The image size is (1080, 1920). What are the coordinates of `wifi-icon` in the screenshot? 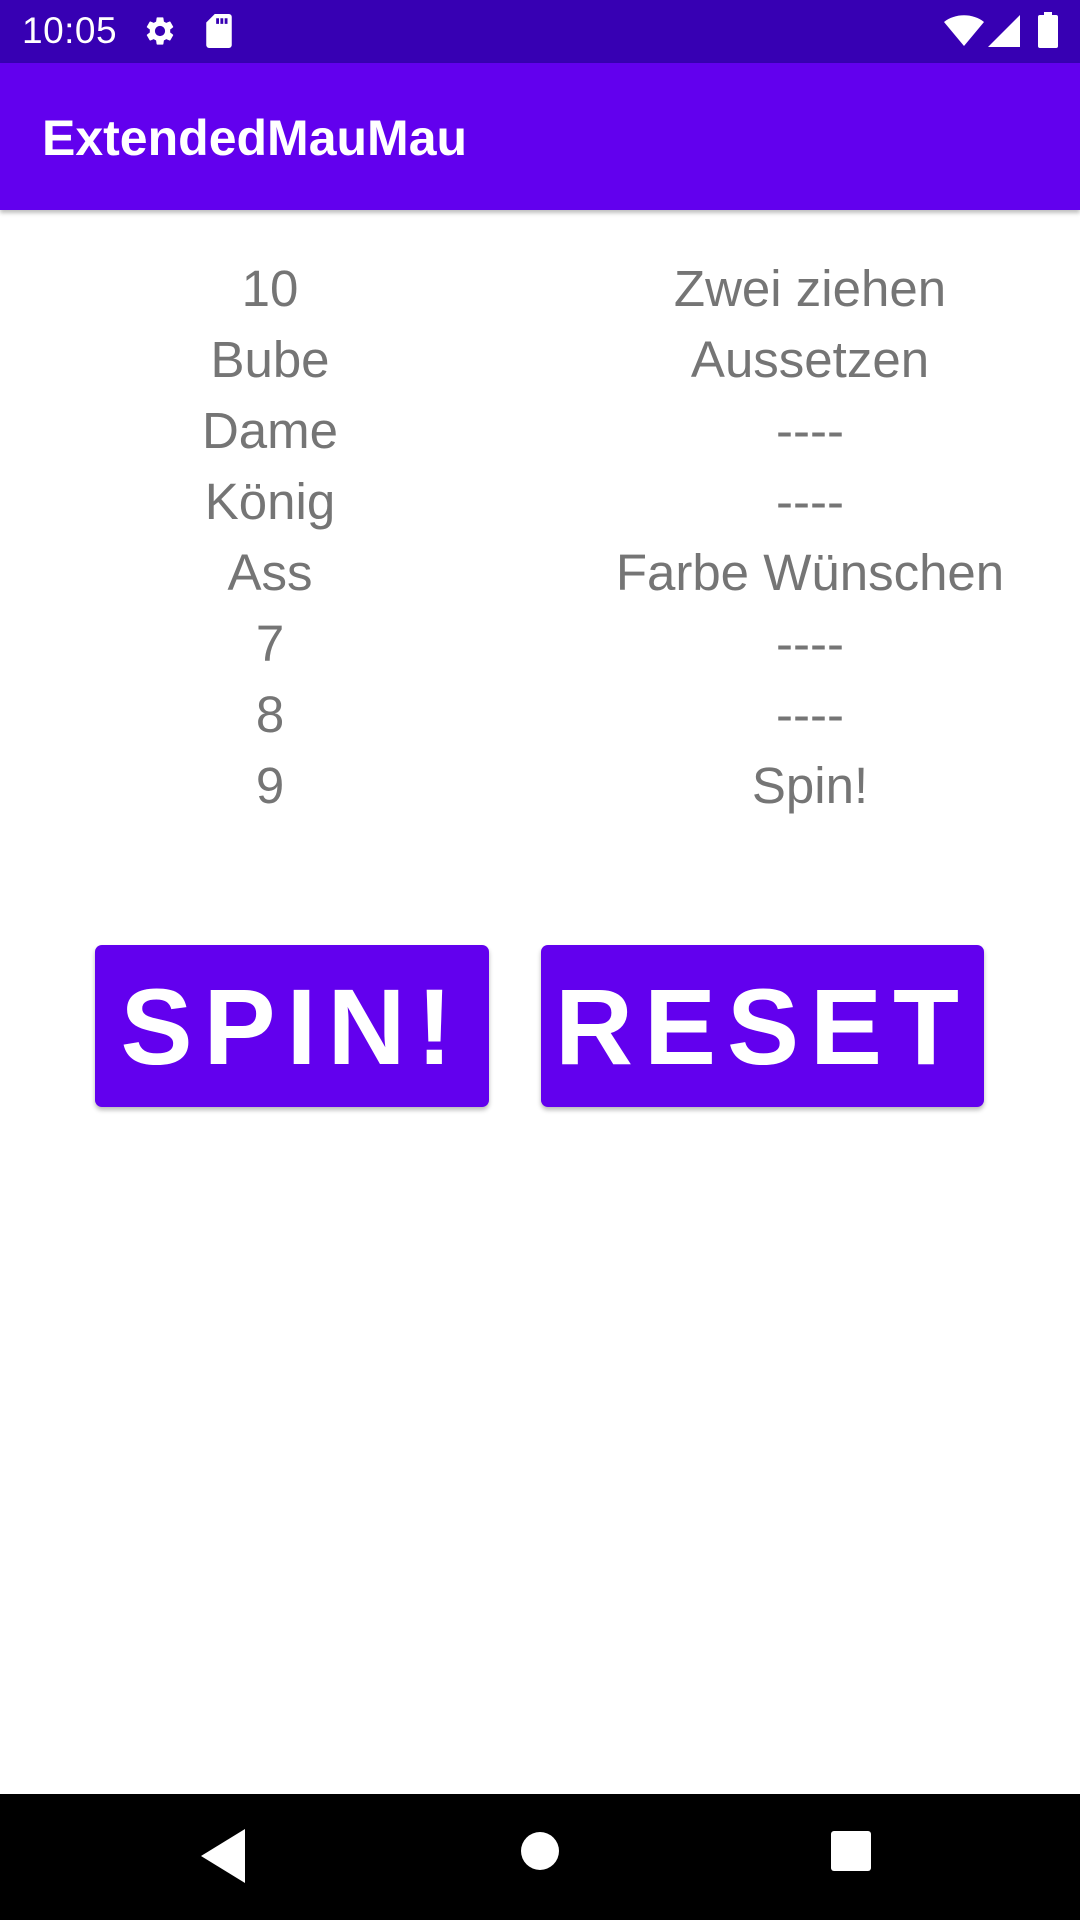 It's located at (964, 30).